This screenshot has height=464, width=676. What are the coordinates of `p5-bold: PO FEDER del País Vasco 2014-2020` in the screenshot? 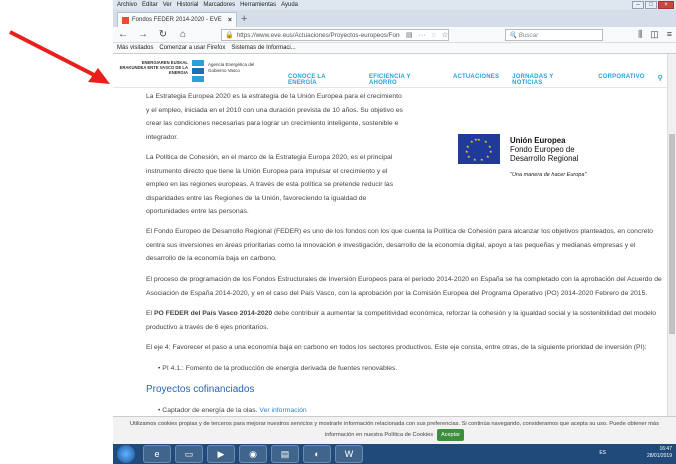 It's located at (213, 313).